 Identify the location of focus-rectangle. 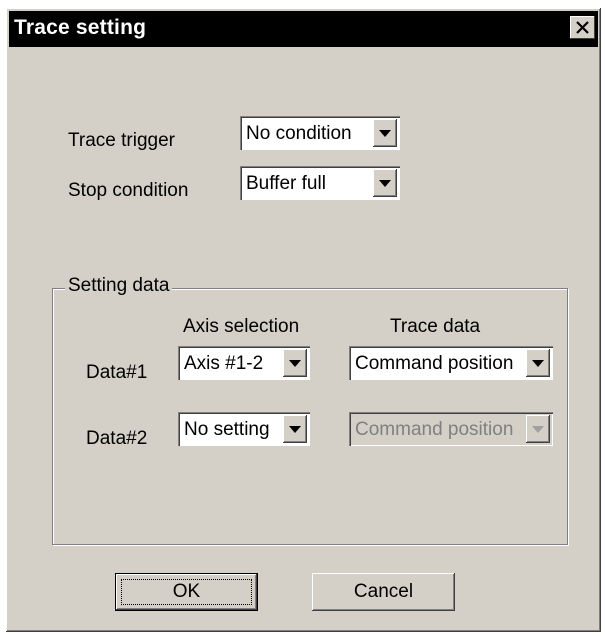
(186, 592).